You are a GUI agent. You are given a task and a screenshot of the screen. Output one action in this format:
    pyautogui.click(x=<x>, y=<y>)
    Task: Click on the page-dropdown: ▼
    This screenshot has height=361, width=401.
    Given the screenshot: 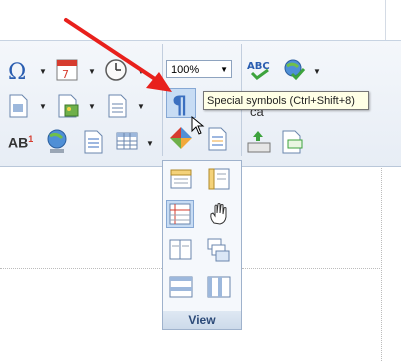 What is the action you would take?
    pyautogui.click(x=141, y=106)
    